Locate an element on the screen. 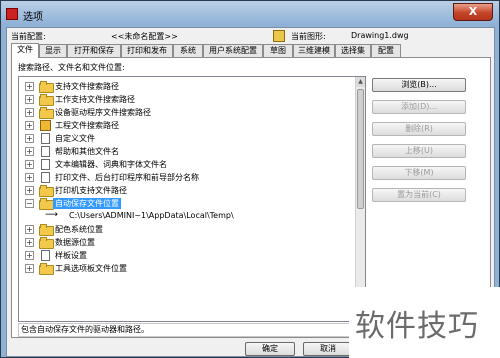  tree-item-label: 样板设置 is located at coordinates (71, 255).